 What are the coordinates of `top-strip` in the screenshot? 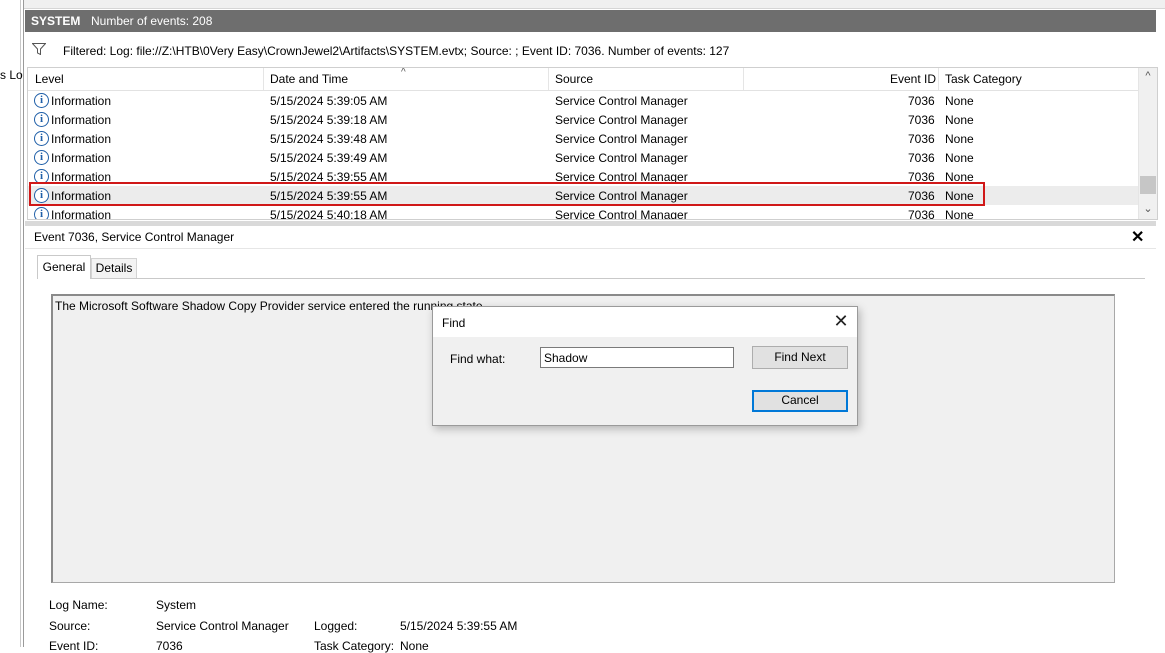 It's located at (594, 4).